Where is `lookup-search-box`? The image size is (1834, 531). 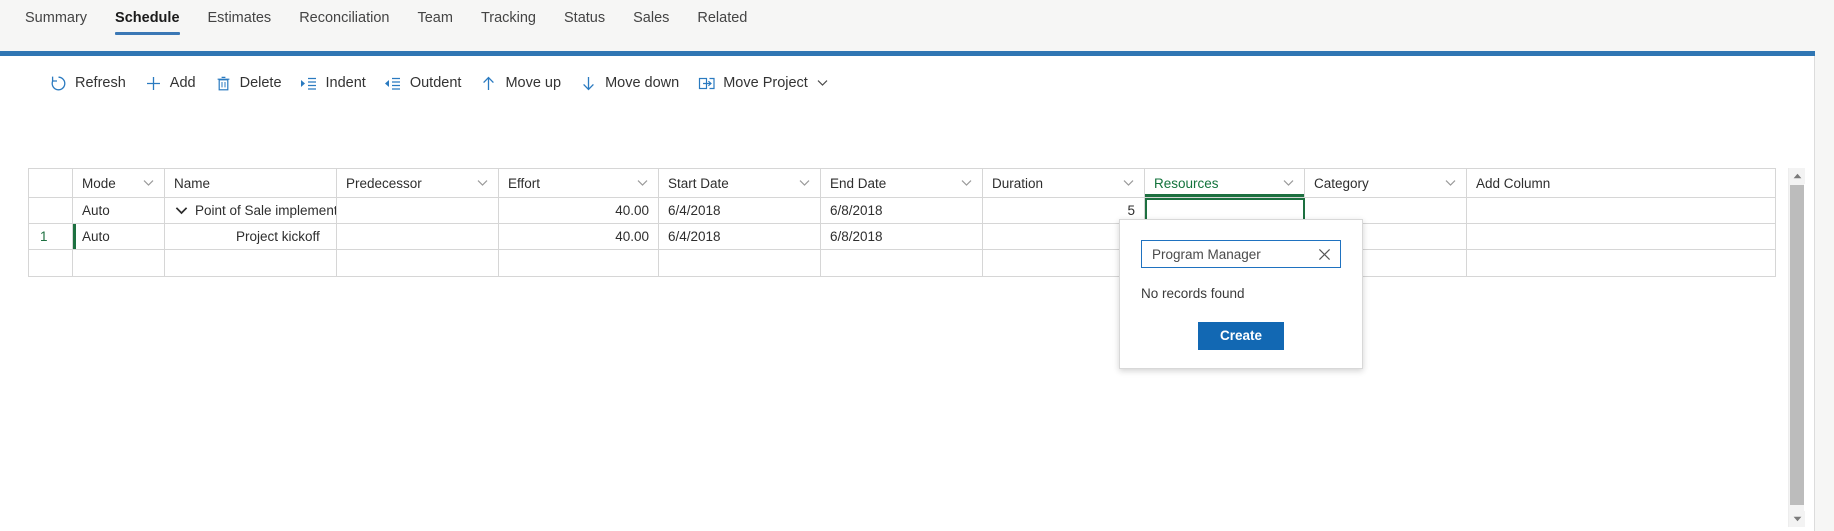 lookup-search-box is located at coordinates (1241, 254).